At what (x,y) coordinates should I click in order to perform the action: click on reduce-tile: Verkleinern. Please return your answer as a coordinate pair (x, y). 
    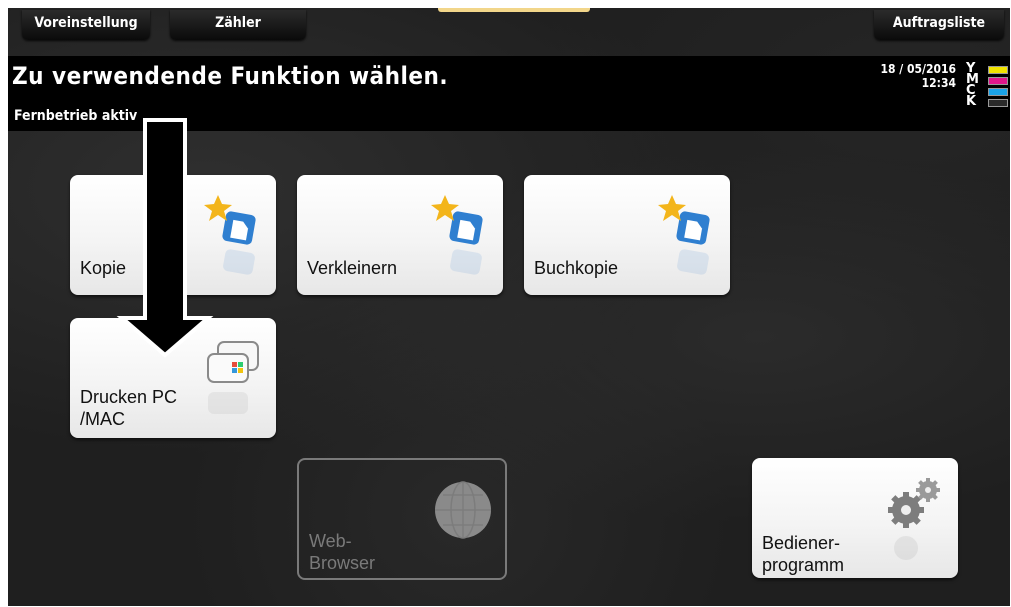
    Looking at the image, I should click on (400, 235).